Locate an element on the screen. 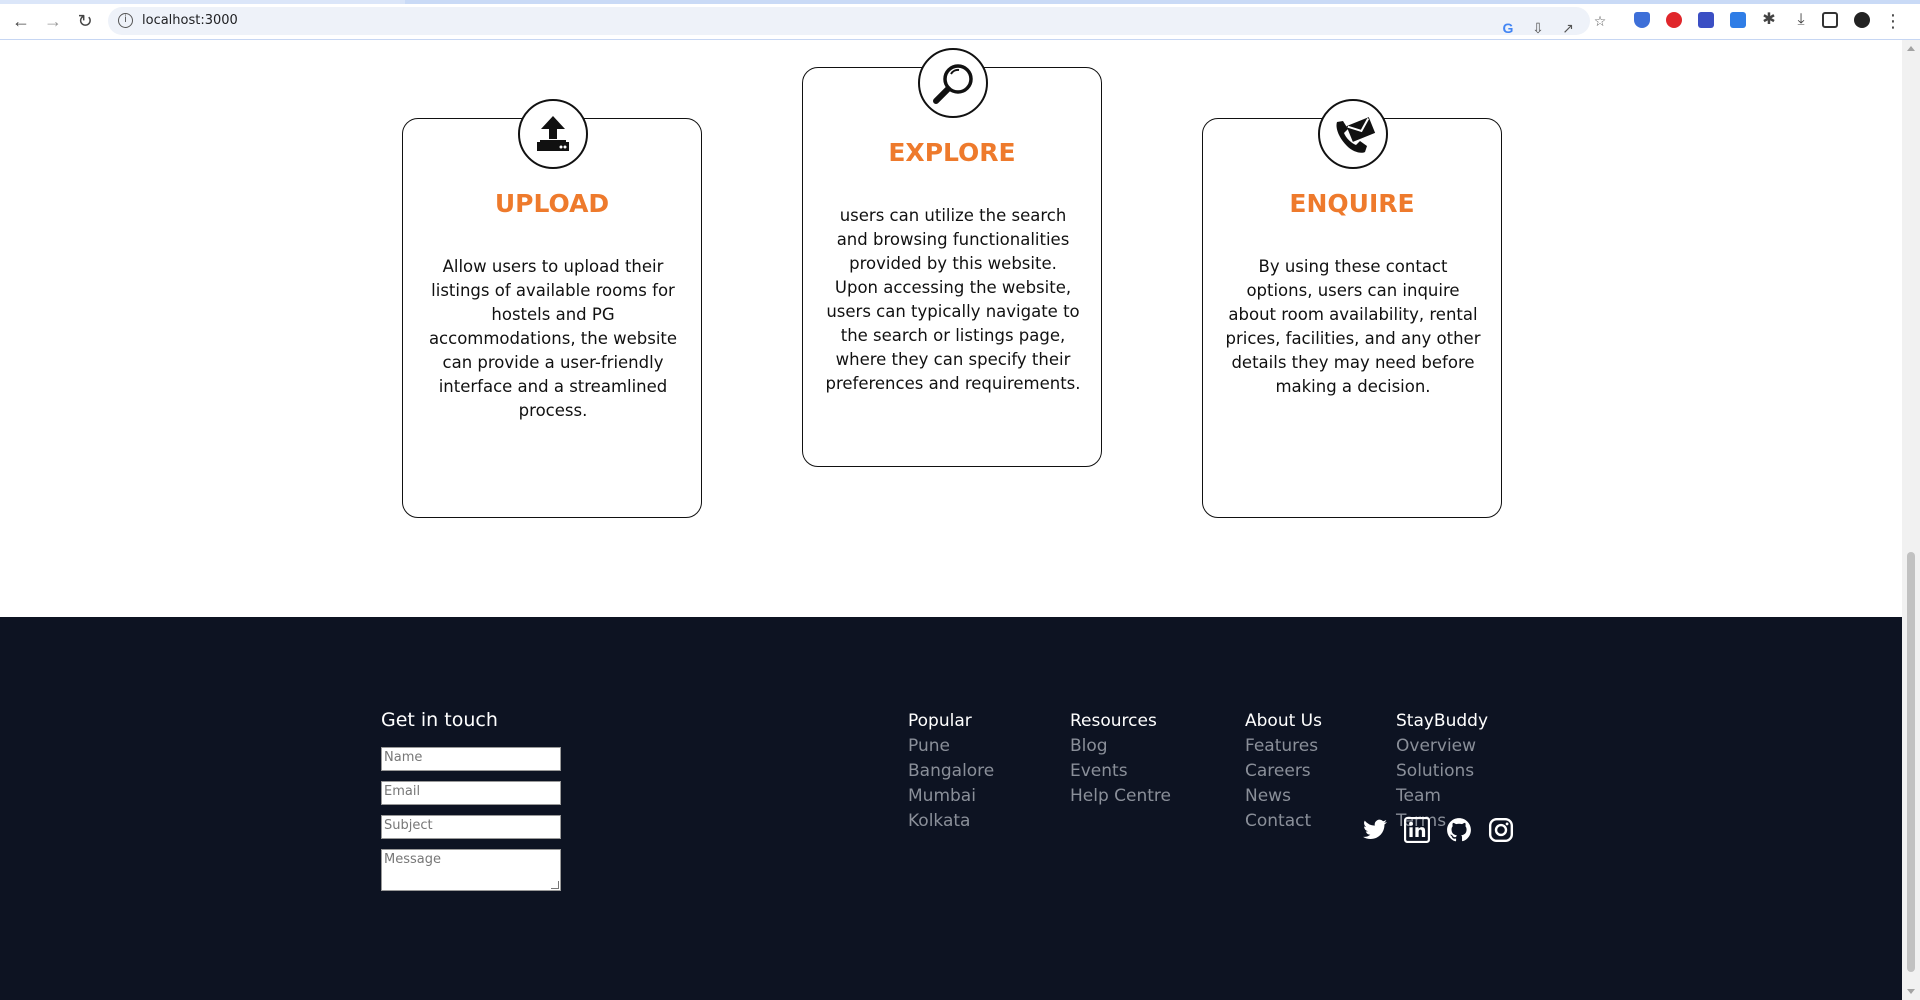 The width and height of the screenshot is (1920, 1000). window-extension-icon is located at coordinates (1706, 20).